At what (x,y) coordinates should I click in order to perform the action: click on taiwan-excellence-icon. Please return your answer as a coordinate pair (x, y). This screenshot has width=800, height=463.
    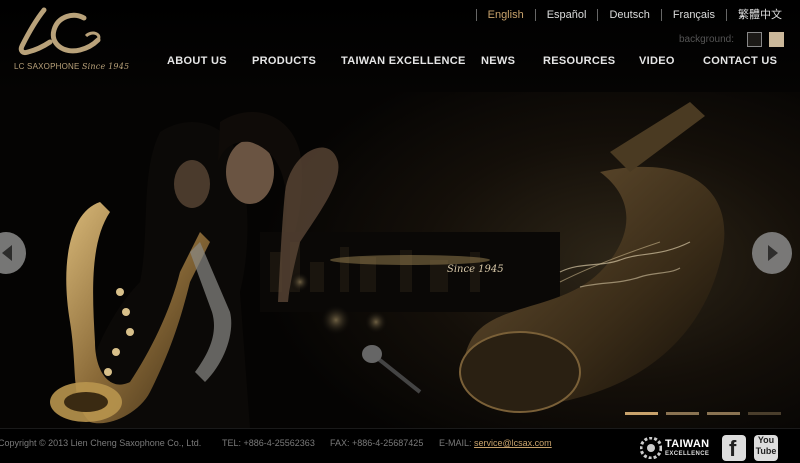
    Looking at the image, I should click on (651, 448).